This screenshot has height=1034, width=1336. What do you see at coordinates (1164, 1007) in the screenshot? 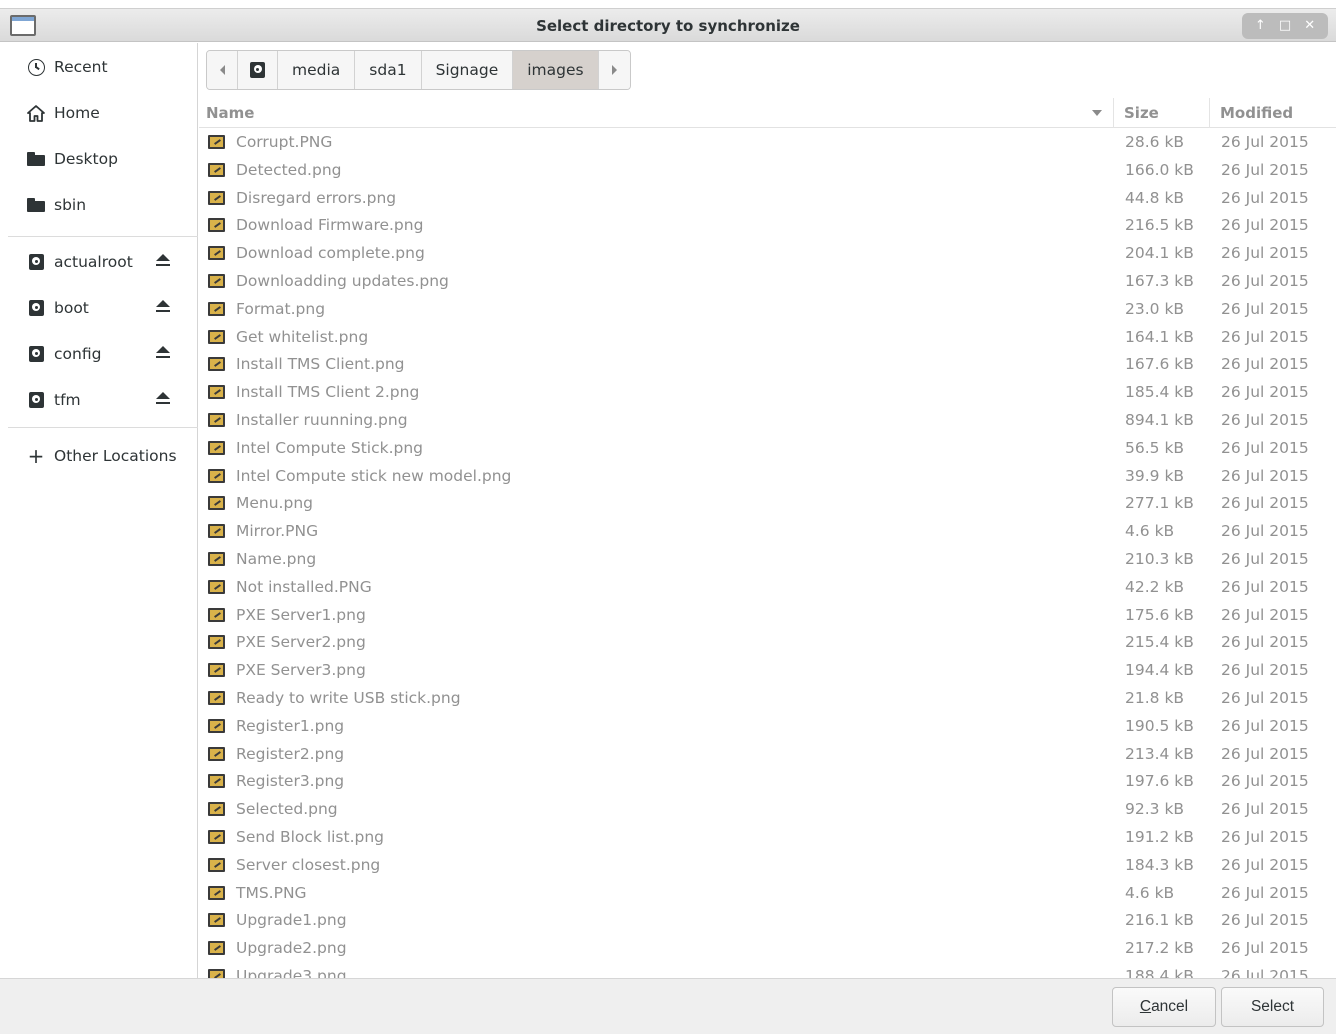
I see `cancel-button: Cancel` at bounding box center [1164, 1007].